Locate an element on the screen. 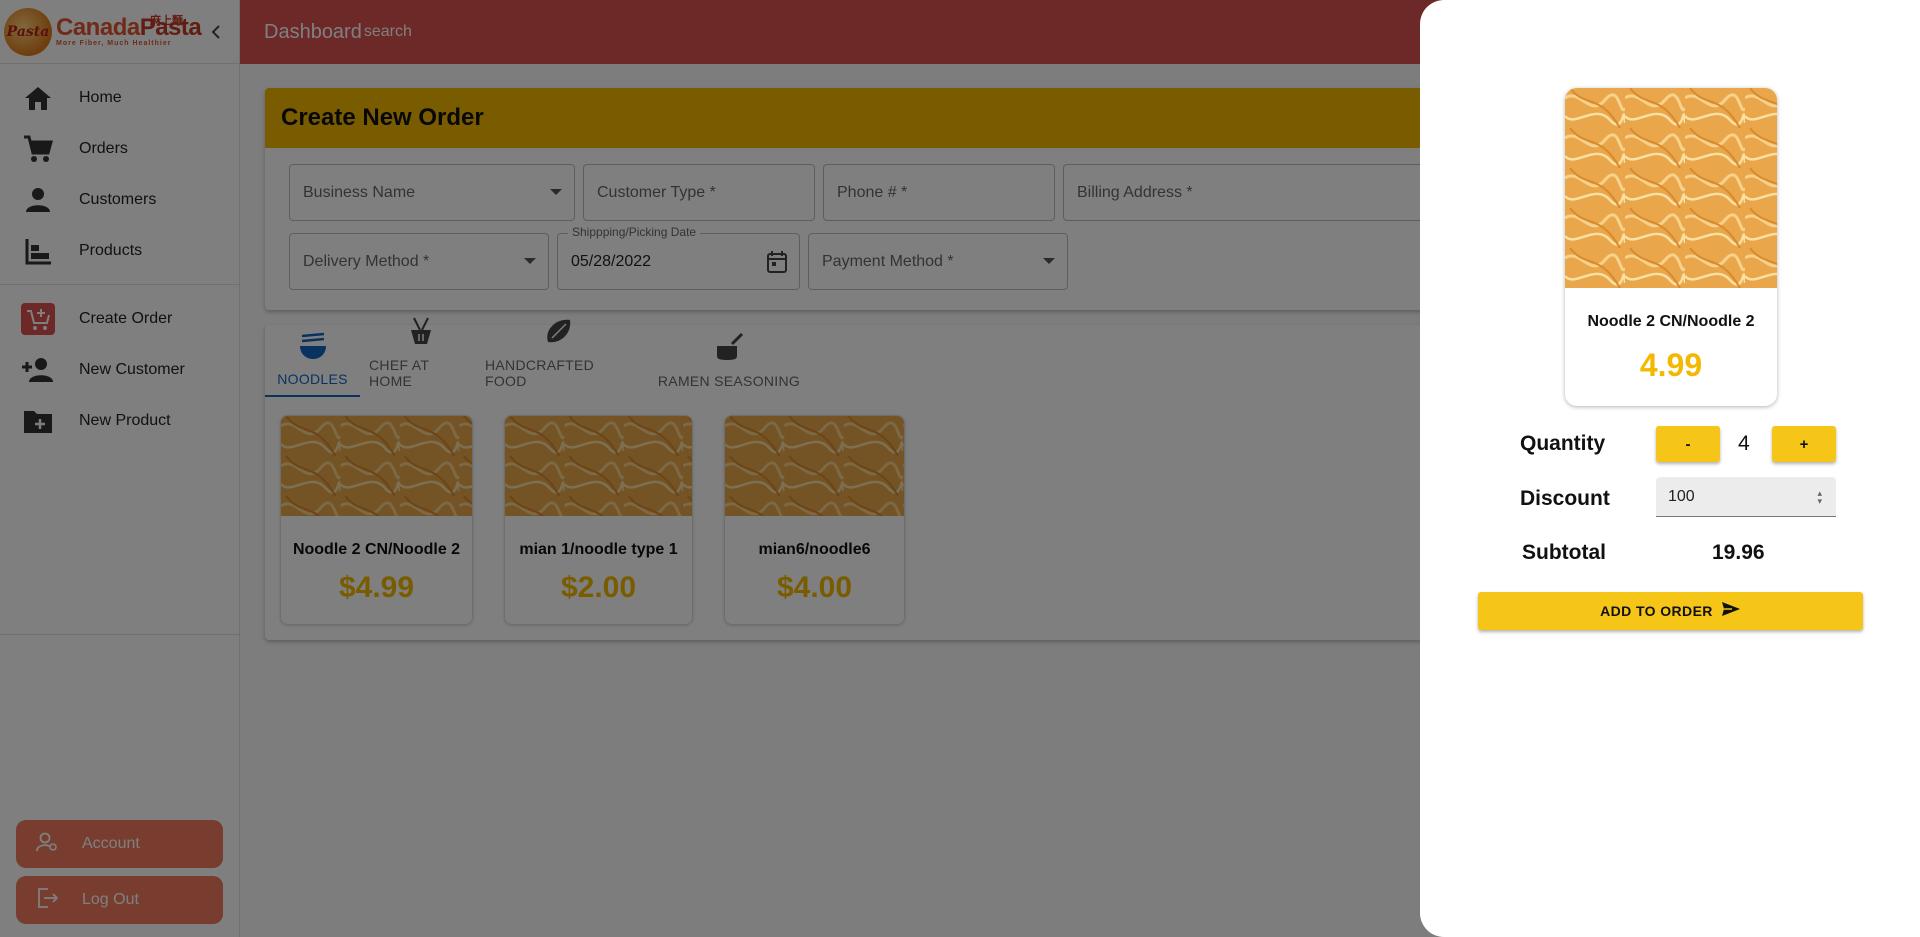 This screenshot has width=1920, height=937. add-to-order-button: ADD TO ORDER is located at coordinates (1670, 611).